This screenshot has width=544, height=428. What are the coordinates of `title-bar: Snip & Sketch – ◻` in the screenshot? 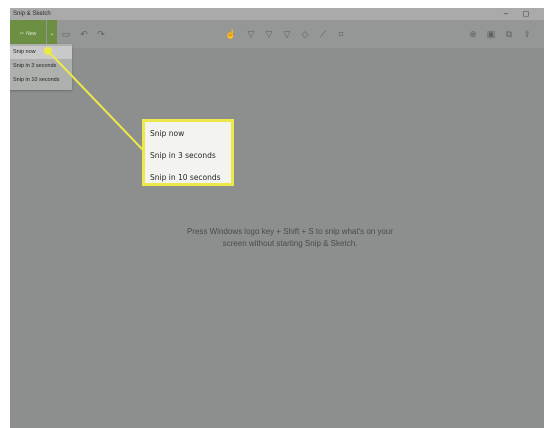 It's located at (277, 14).